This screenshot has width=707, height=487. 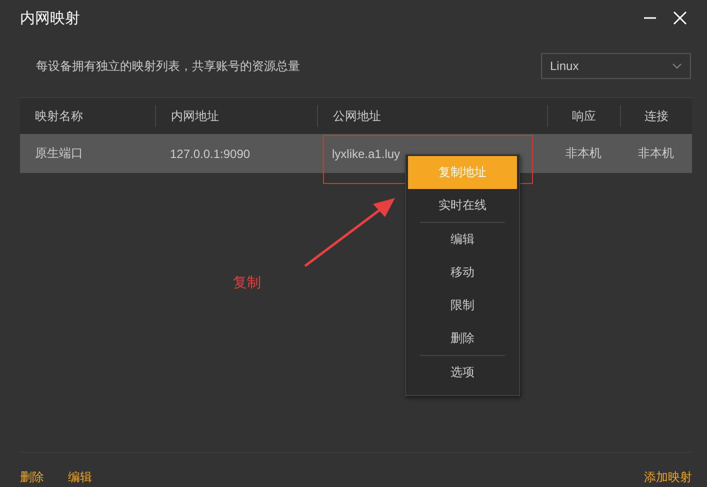 I want to click on column-header: 响应, so click(x=583, y=116).